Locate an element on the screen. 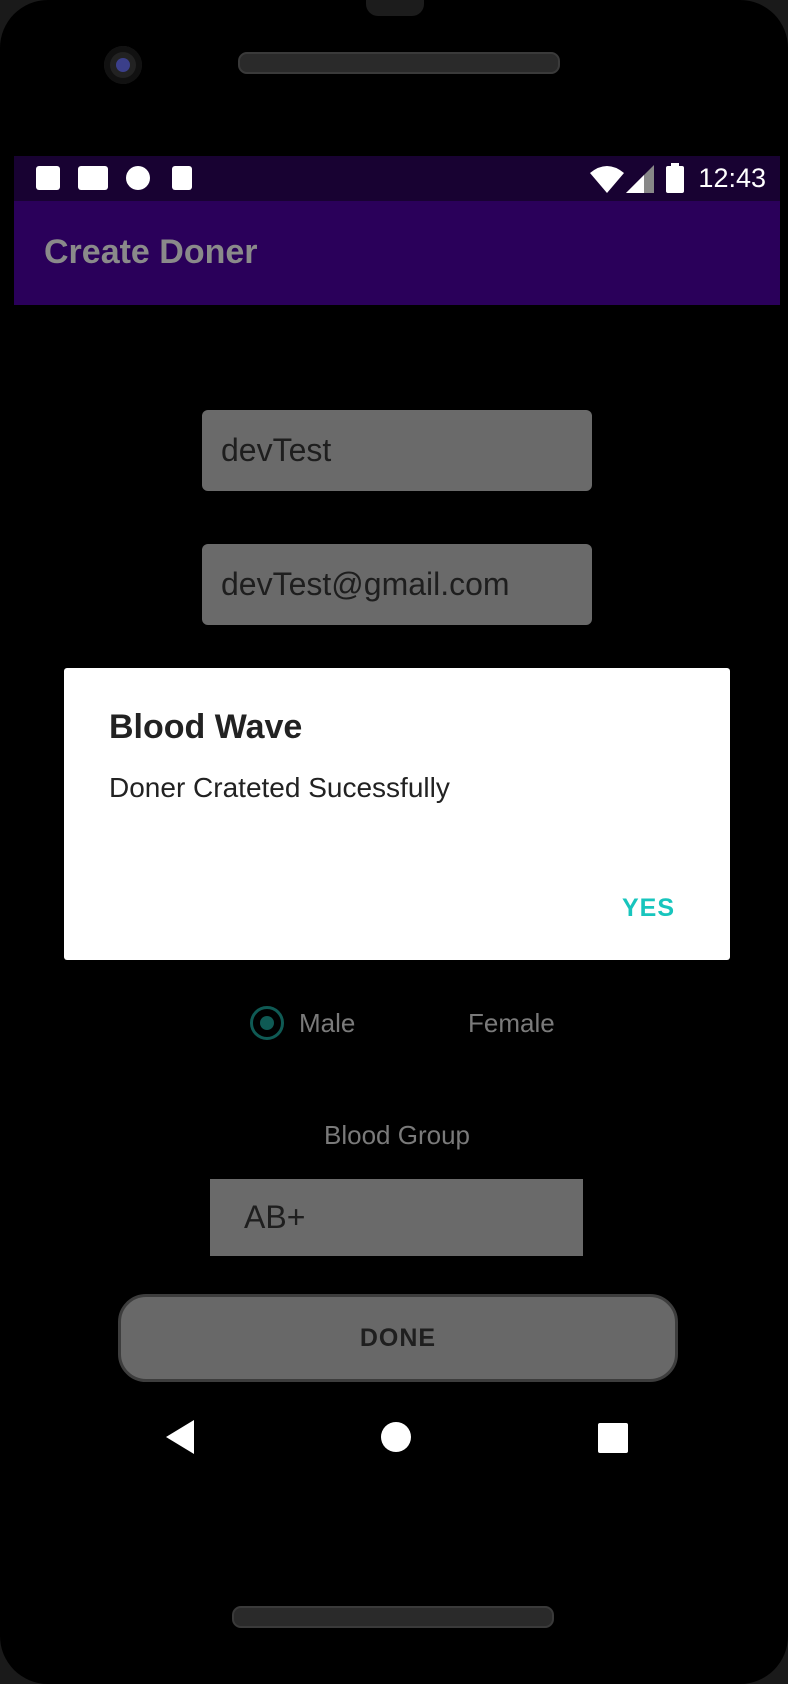 Image resolution: width=788 pixels, height=1684 pixels. email-field: devTest@gmail.com is located at coordinates (397, 584).